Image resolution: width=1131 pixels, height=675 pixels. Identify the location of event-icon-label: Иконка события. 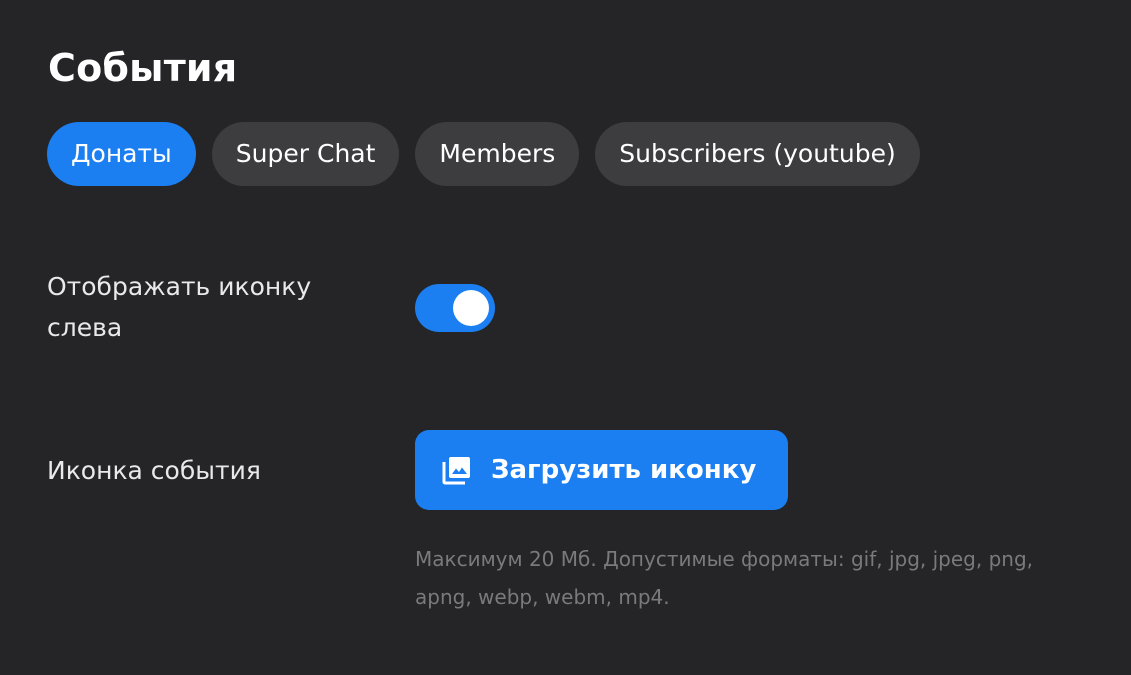
(154, 470).